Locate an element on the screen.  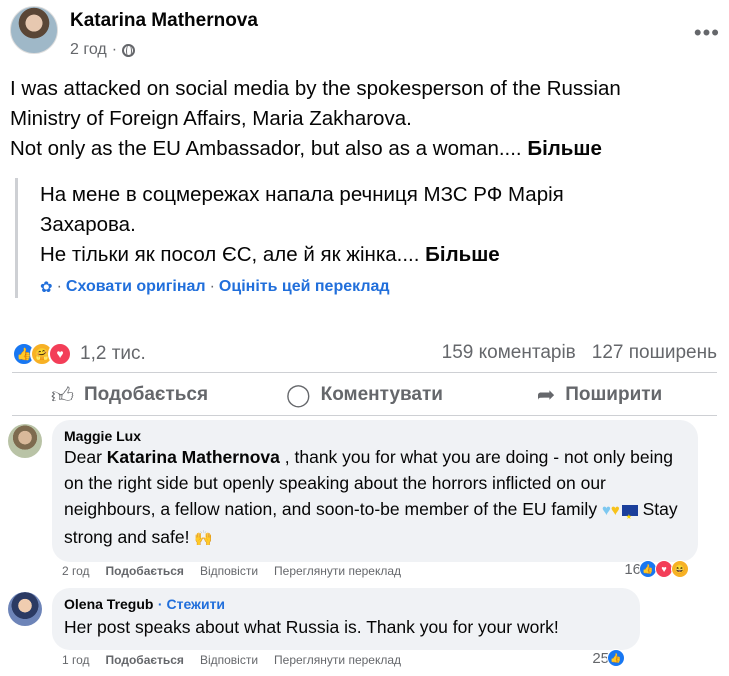
hide-original-link: Сховати оригінал is located at coordinates (136, 287).